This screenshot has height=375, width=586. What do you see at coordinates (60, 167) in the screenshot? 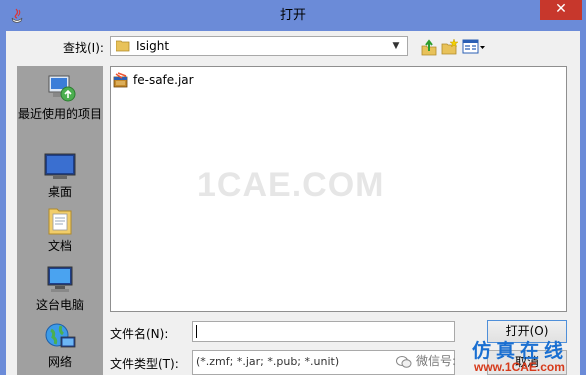
I see `desktop-icon` at bounding box center [60, 167].